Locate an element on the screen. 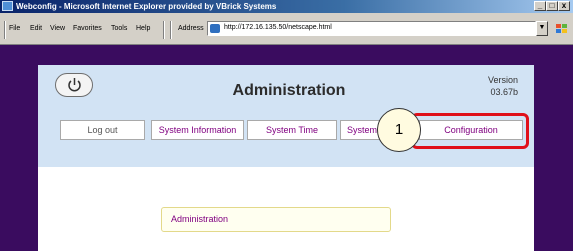  nav-system-time: System Time is located at coordinates (292, 130).